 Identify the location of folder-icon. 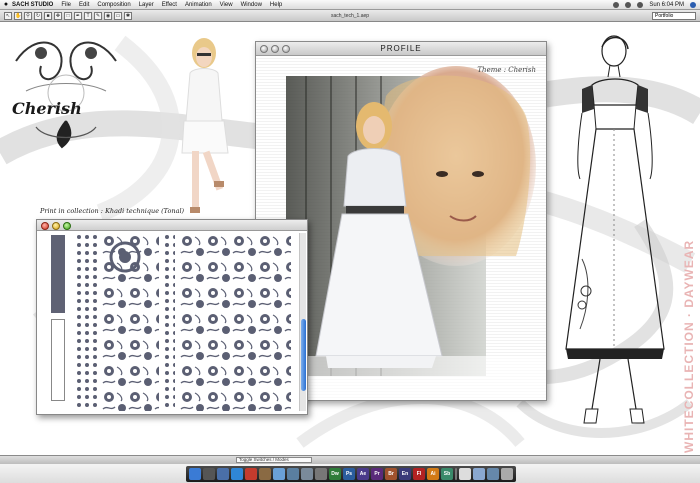
(479, 474).